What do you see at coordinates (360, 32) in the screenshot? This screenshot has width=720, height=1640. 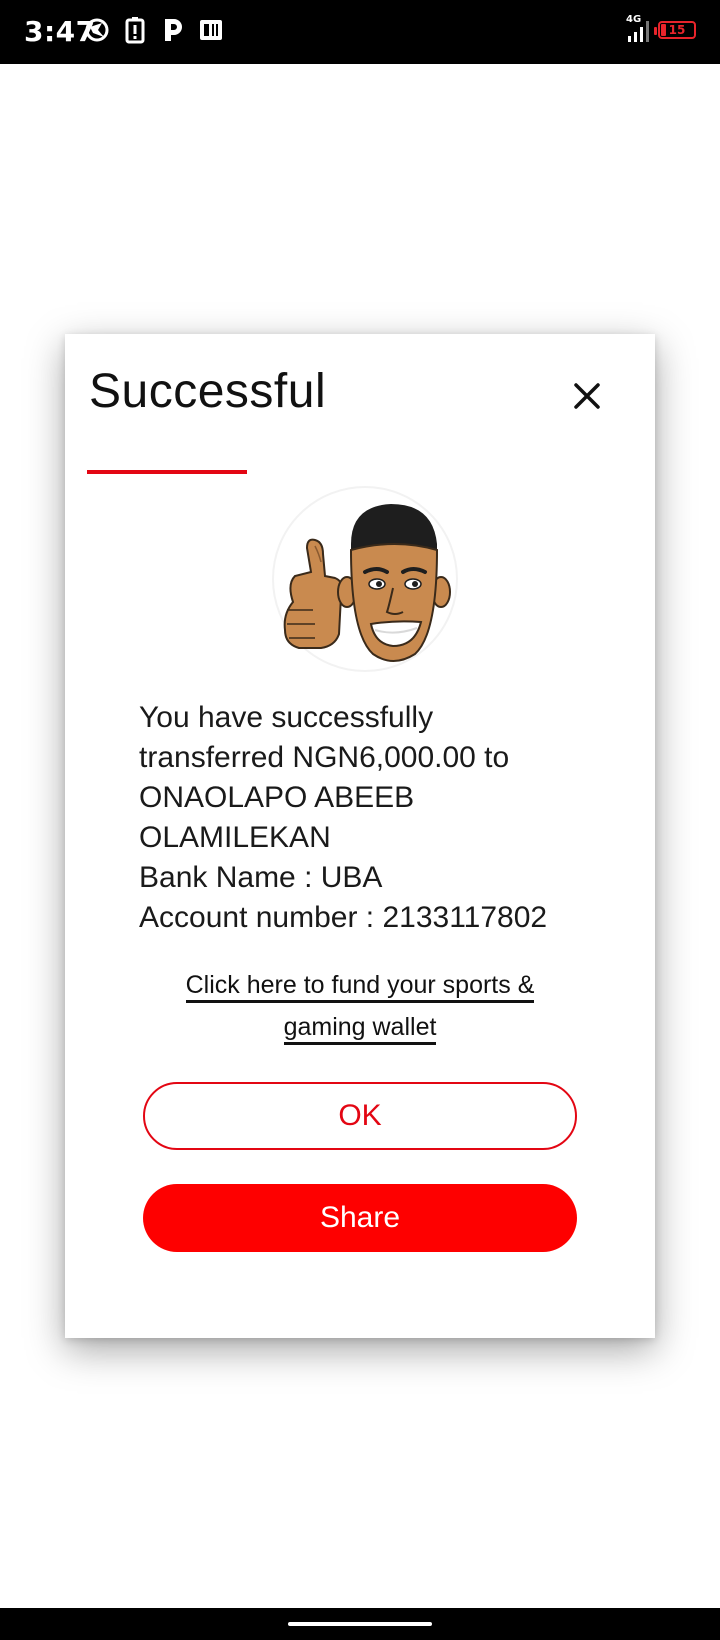 I see `status-bar: 3:47 4G 15` at bounding box center [360, 32].